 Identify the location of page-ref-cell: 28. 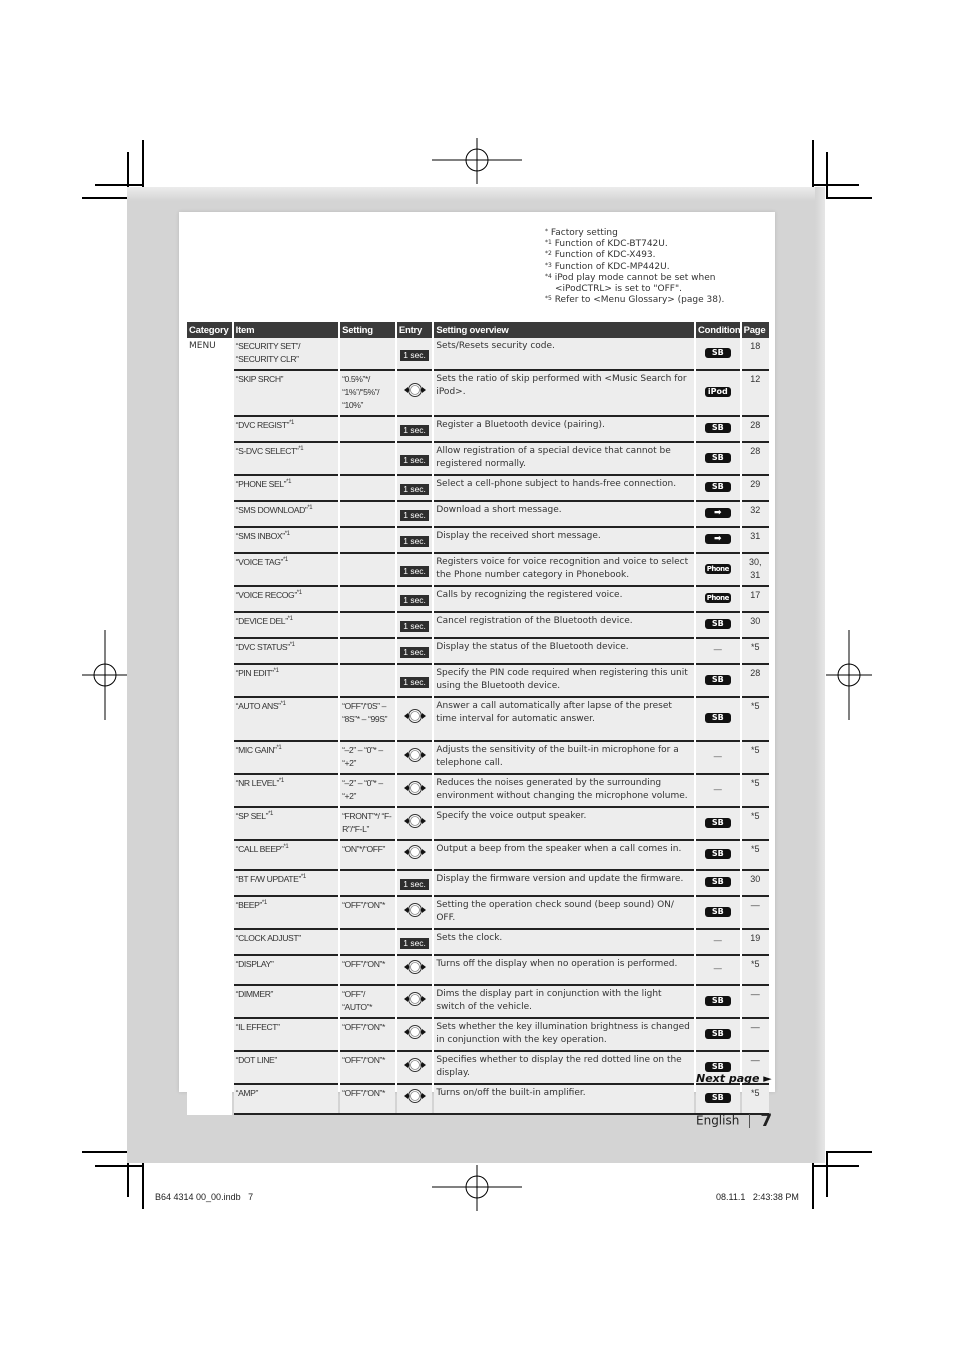
(755, 428).